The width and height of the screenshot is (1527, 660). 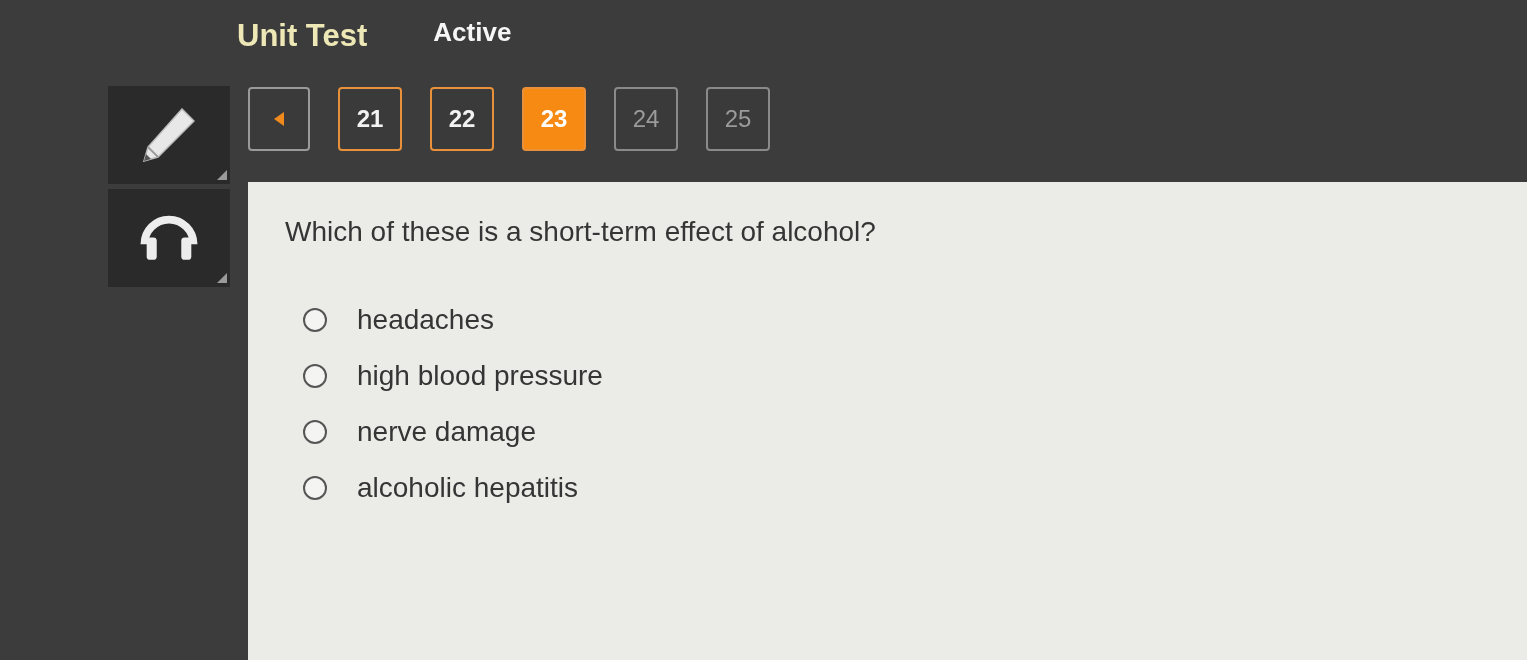 I want to click on pencil-tool-button, so click(x=169, y=135).